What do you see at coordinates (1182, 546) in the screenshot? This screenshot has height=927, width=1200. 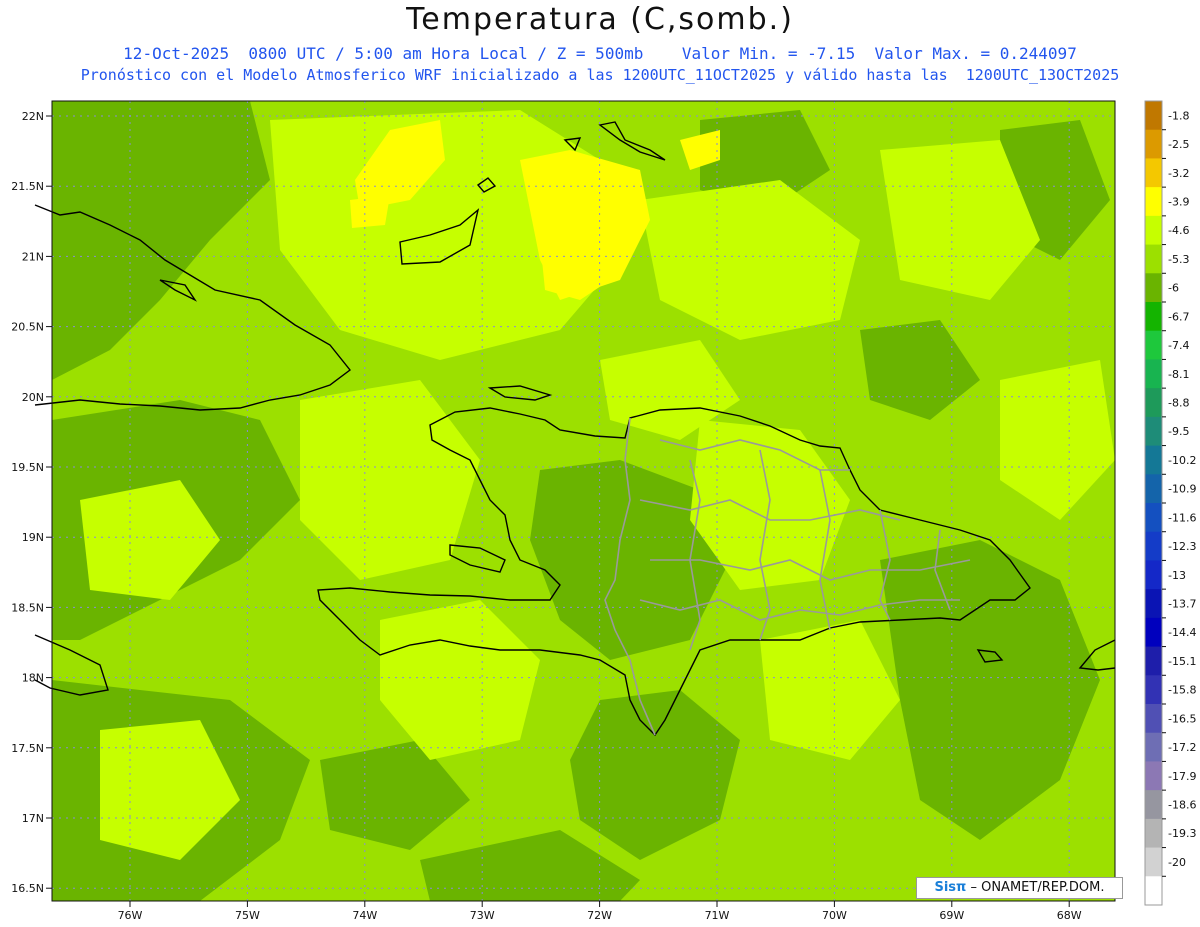 I see `colorbar-label: -12.3` at bounding box center [1182, 546].